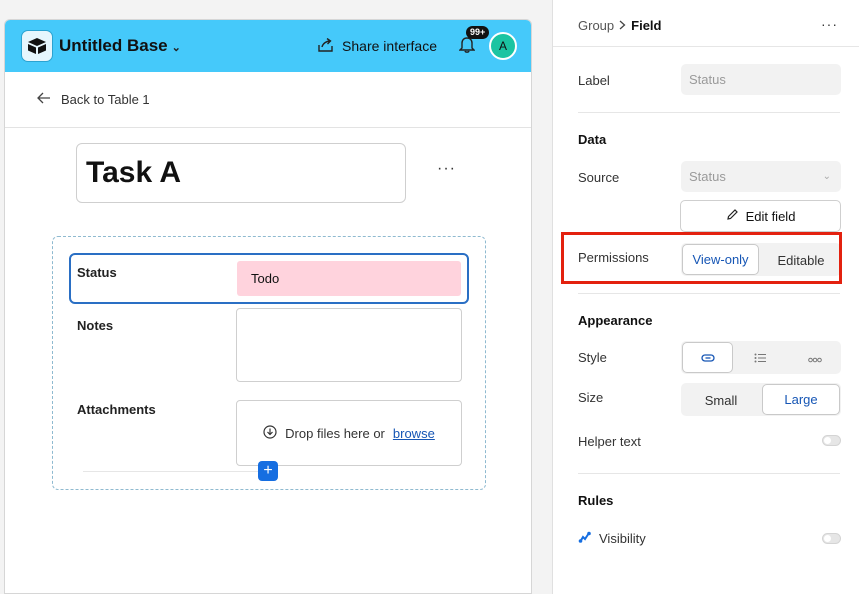 The height and width of the screenshot is (594, 859). I want to click on visibility-row: Visibility, so click(612, 538).